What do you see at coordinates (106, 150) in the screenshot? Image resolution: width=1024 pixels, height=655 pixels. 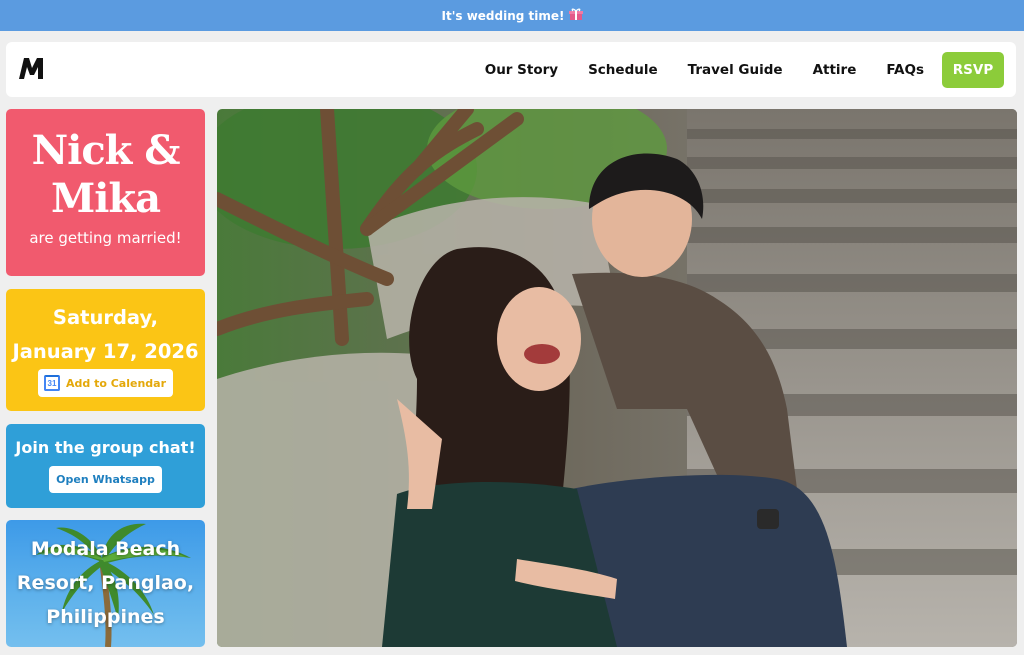 I see `names-line-1: Nick &` at bounding box center [106, 150].